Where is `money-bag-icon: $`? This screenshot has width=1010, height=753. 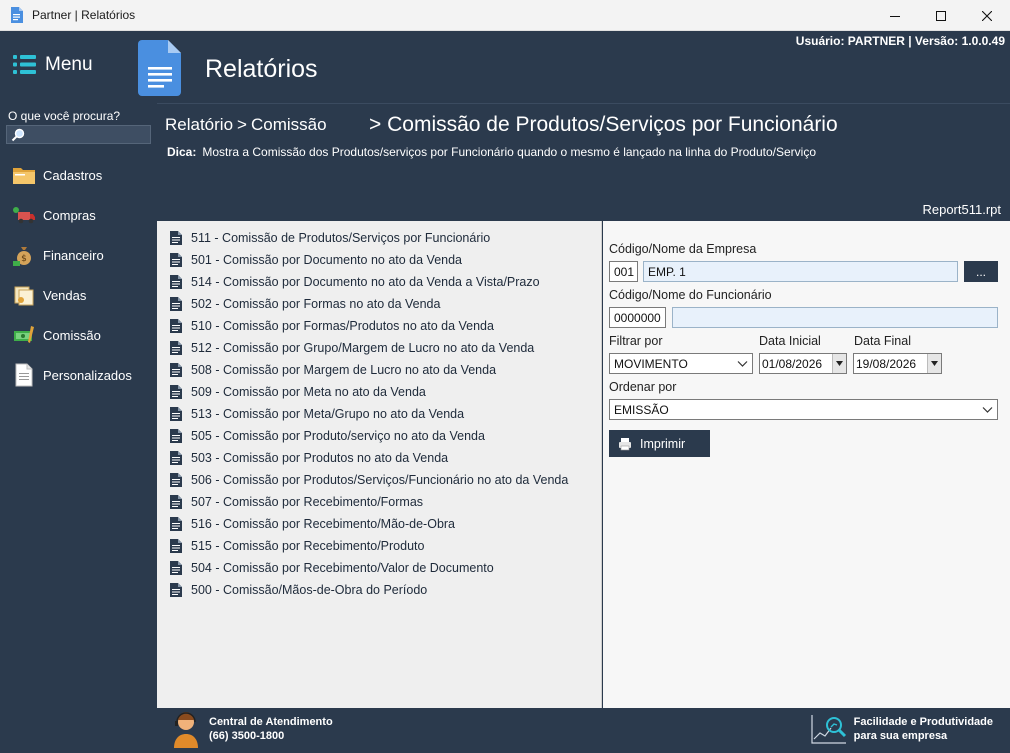
money-bag-icon: $ is located at coordinates (24, 255).